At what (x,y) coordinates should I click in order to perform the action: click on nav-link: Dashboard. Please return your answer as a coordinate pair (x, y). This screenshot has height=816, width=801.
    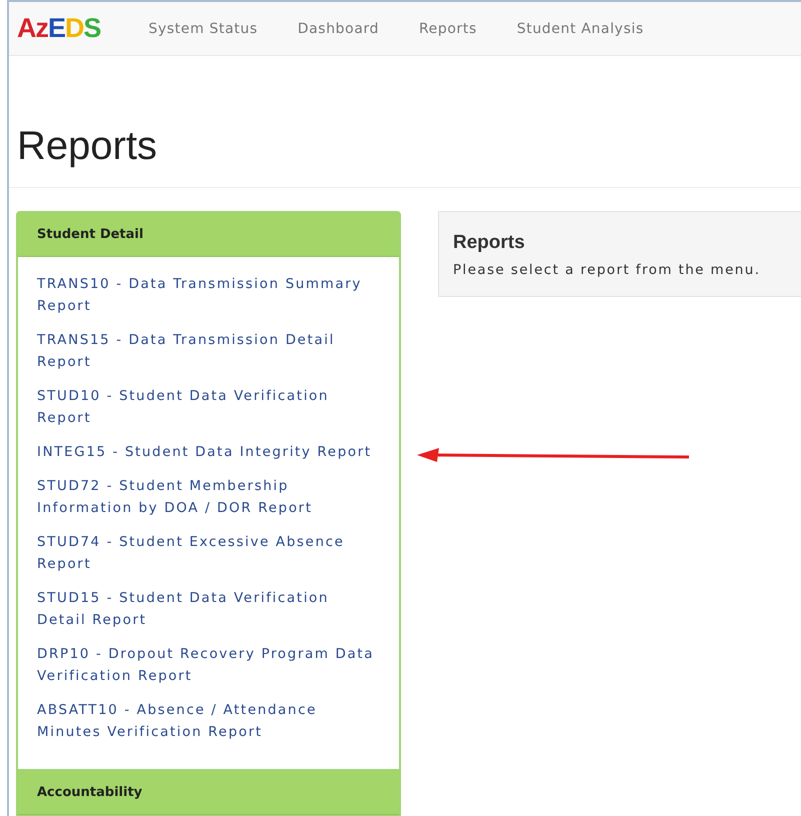
    Looking at the image, I should click on (338, 28).